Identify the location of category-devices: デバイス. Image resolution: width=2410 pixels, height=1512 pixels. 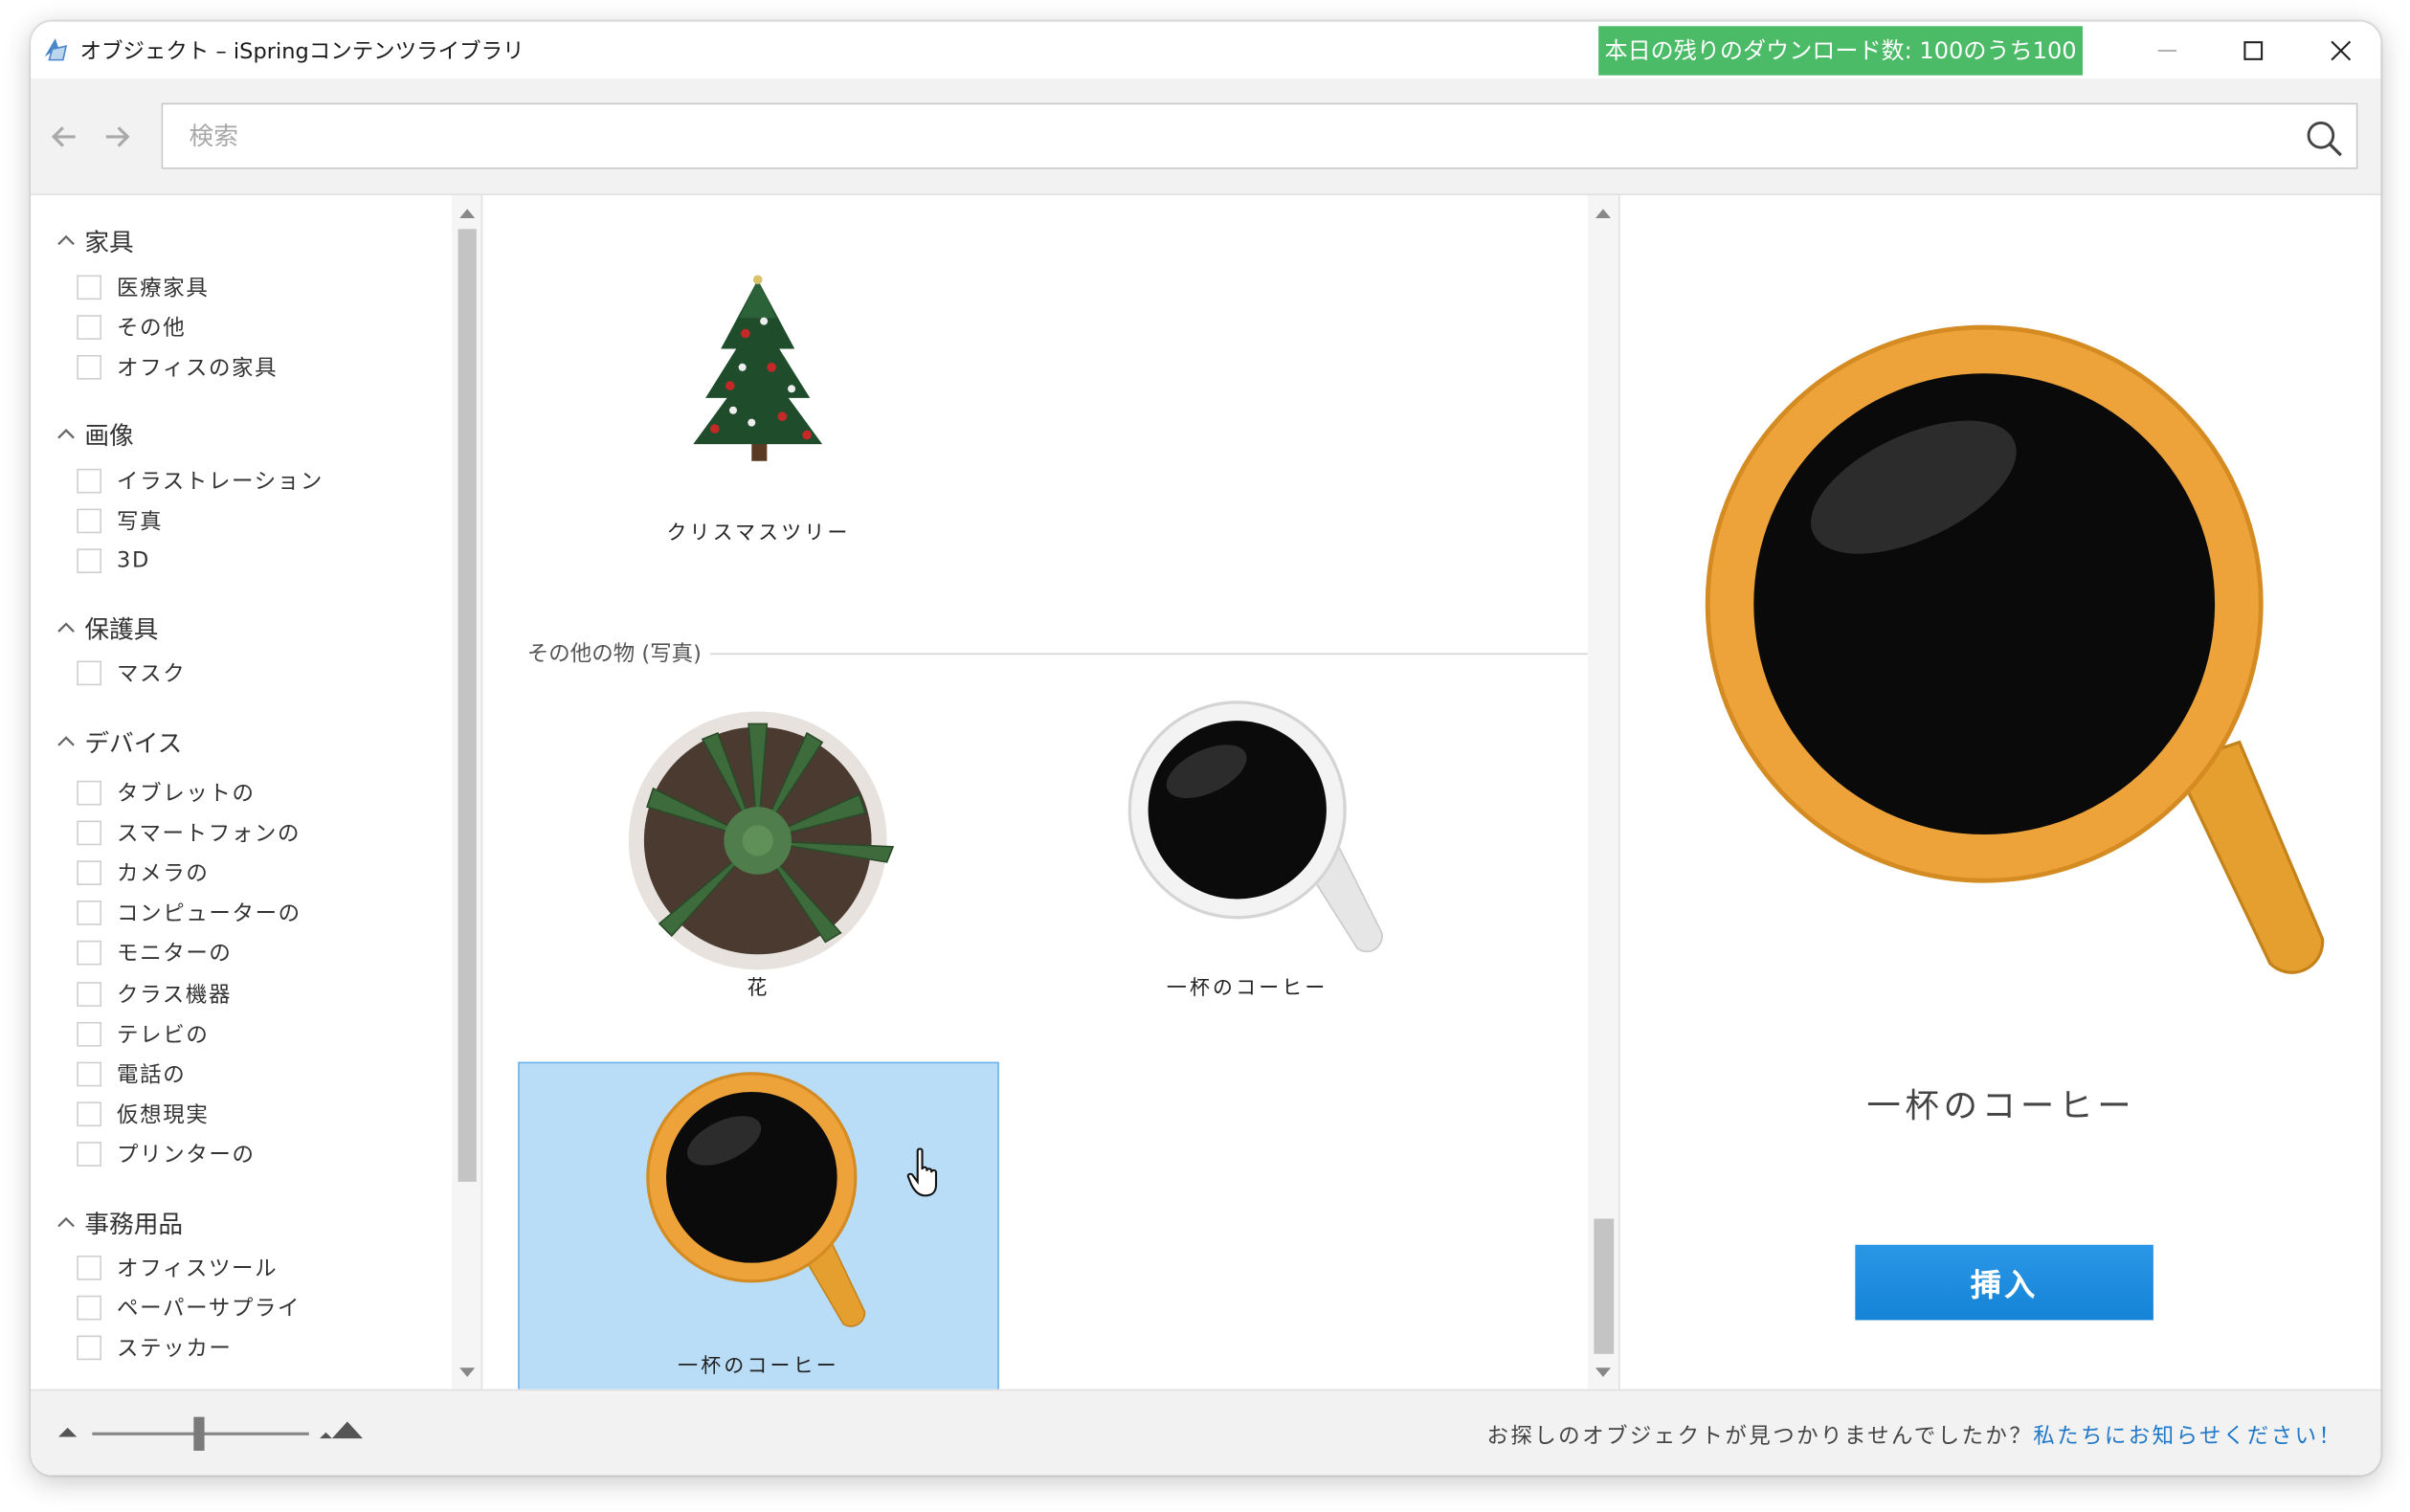
(119, 741).